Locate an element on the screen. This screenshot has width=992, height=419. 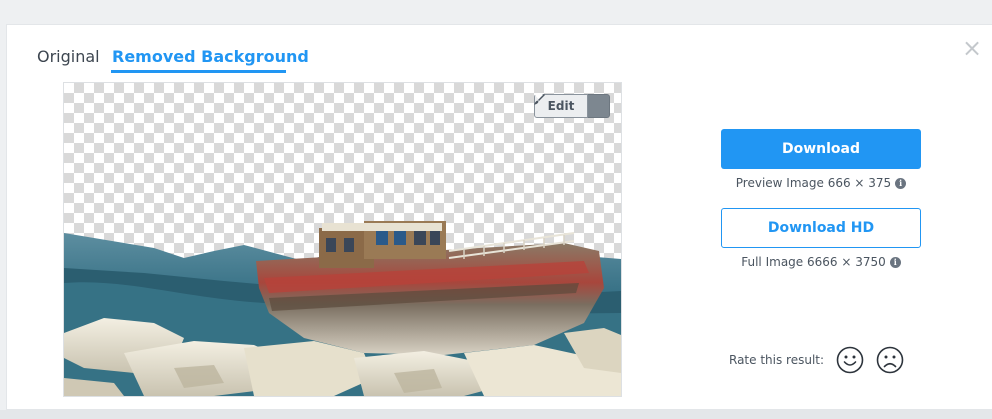
edit-dropdown-toggle is located at coordinates (572, 106).